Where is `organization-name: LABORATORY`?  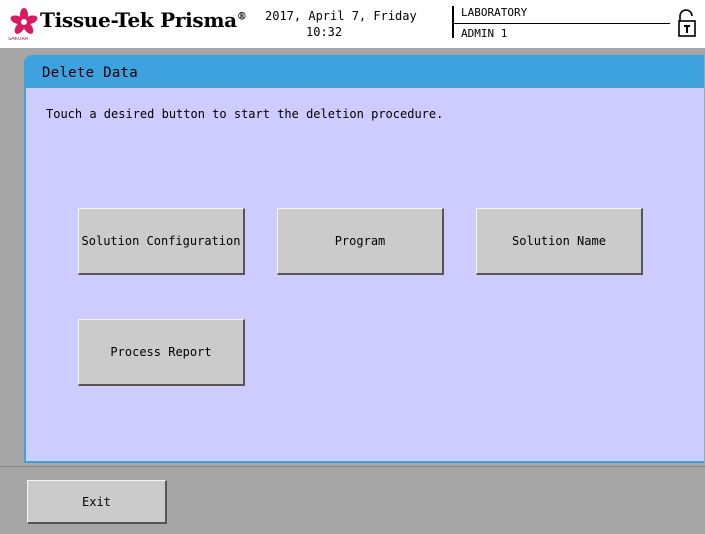
organization-name: LABORATORY is located at coordinates (494, 12).